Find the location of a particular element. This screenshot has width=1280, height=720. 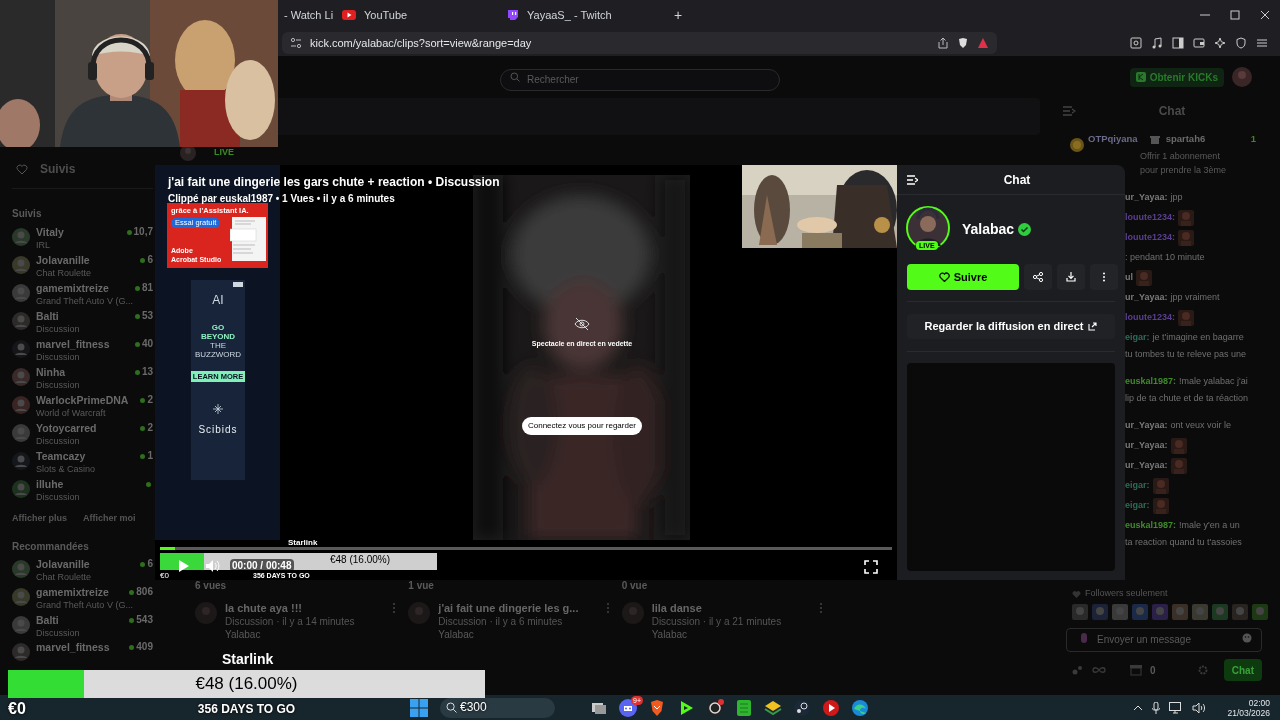

channel-item: Yotoycarred 2 Discussion is located at coordinates (82, 433).